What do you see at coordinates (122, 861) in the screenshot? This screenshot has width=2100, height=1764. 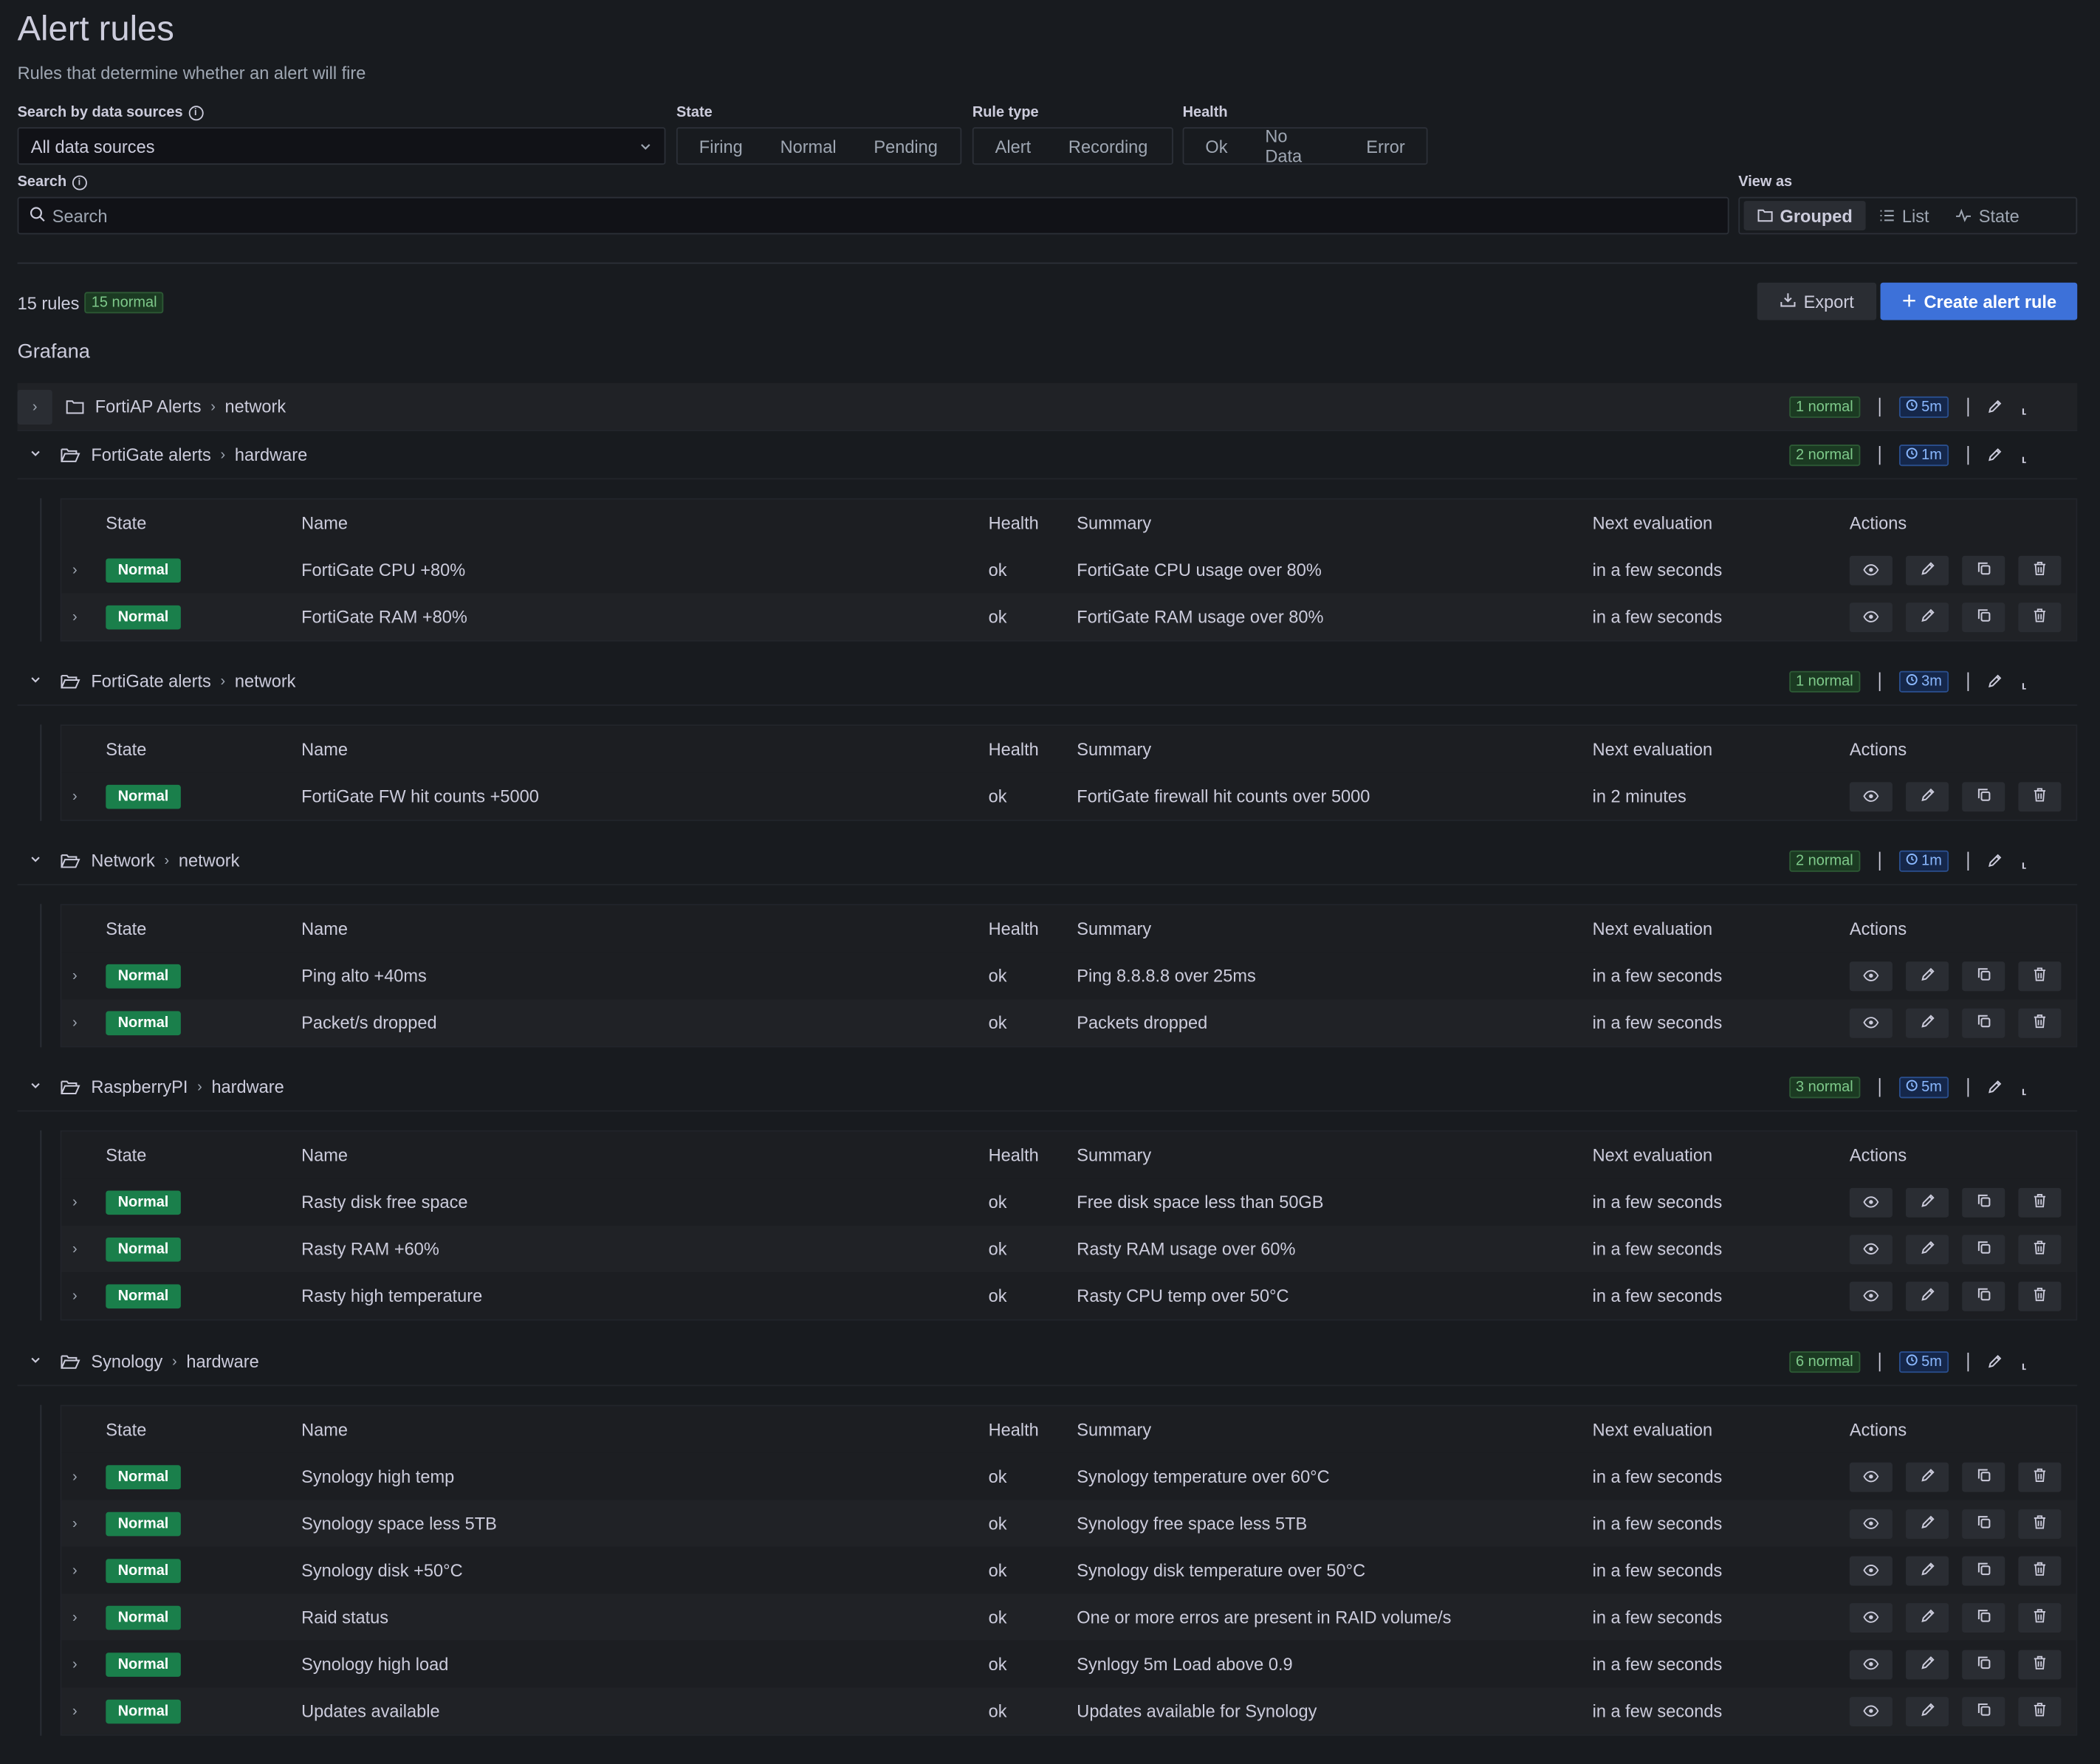 I see `folder-name: Network` at bounding box center [122, 861].